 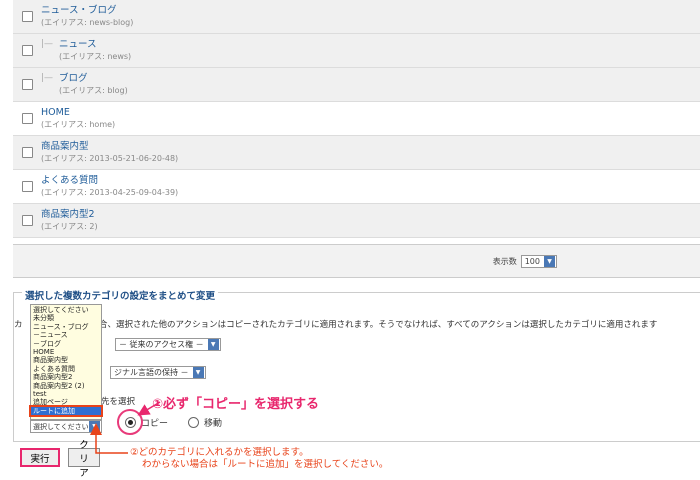 I want to click on annotation-category-line2: わからない場合は「ルートに追加」を選択してください。, so click(x=265, y=464).